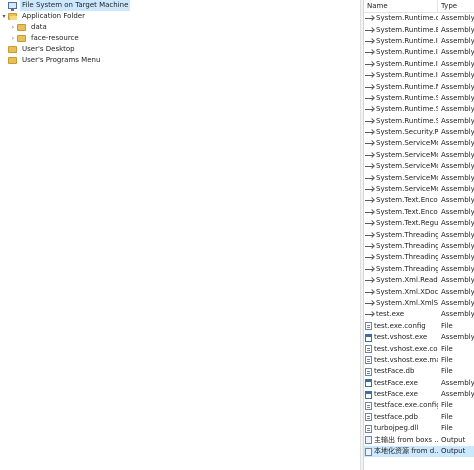 The image size is (474, 470). What do you see at coordinates (4, 16) in the screenshot?
I see `collapse-arrow-icon: ▾` at bounding box center [4, 16].